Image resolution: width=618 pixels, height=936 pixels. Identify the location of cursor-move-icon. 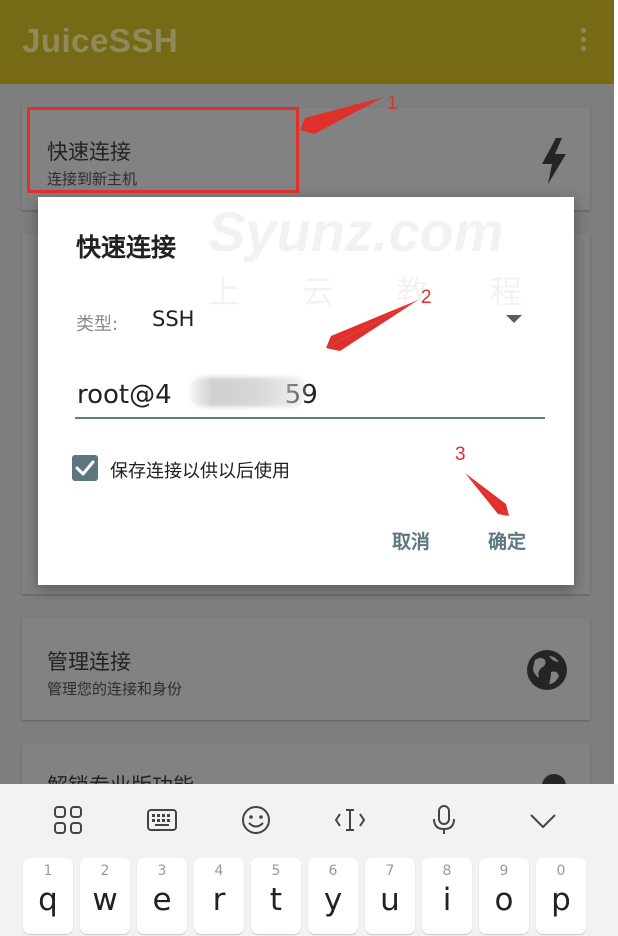
(350, 820).